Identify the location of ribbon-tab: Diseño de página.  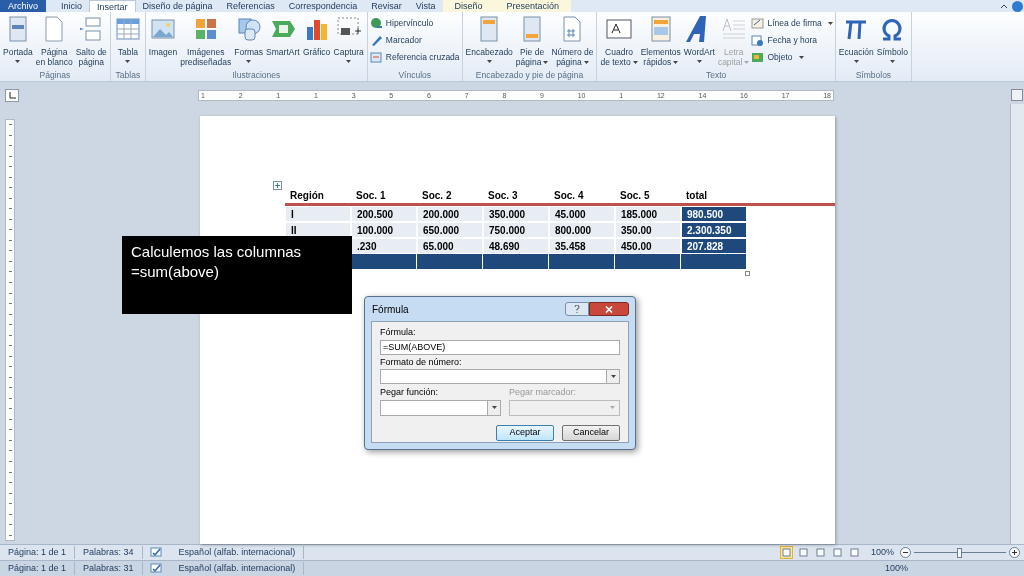
(177, 6).